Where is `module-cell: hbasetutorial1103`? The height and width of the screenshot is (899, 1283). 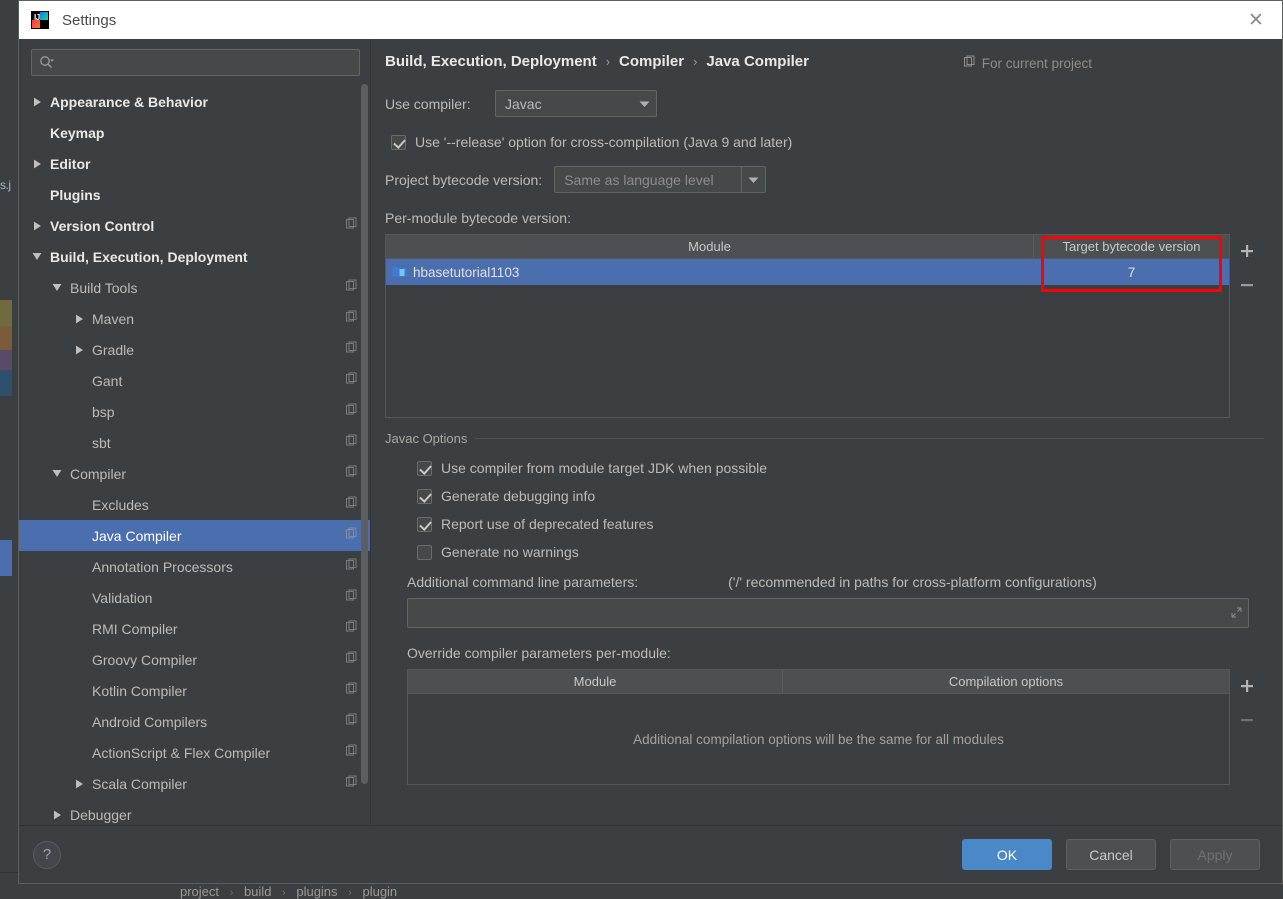
module-cell: hbasetutorial1103 is located at coordinates (710, 272).